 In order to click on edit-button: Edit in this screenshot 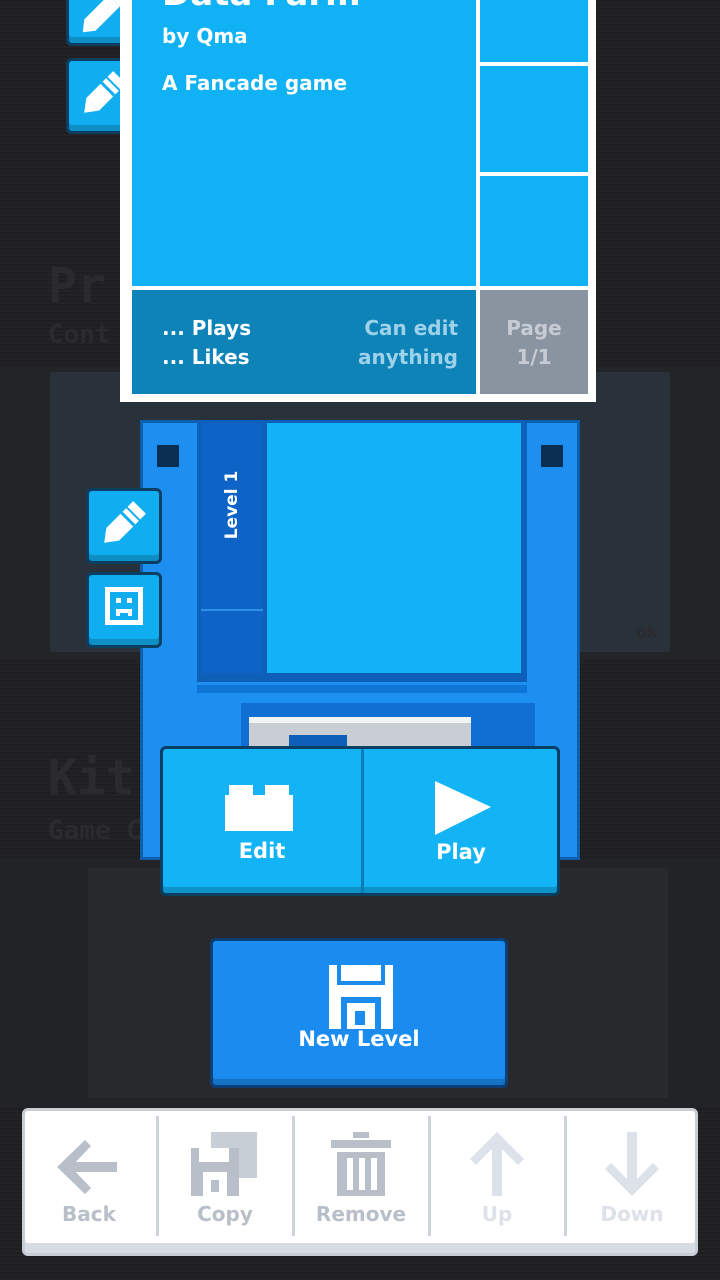, I will do `click(262, 819)`.